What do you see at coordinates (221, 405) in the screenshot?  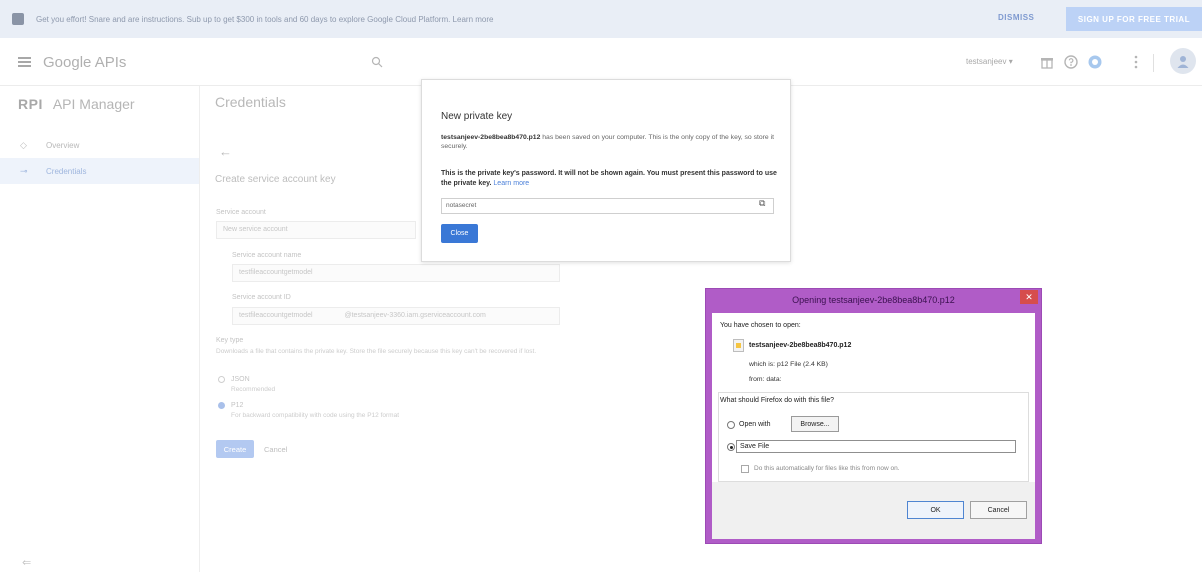 I see `p12-radio` at bounding box center [221, 405].